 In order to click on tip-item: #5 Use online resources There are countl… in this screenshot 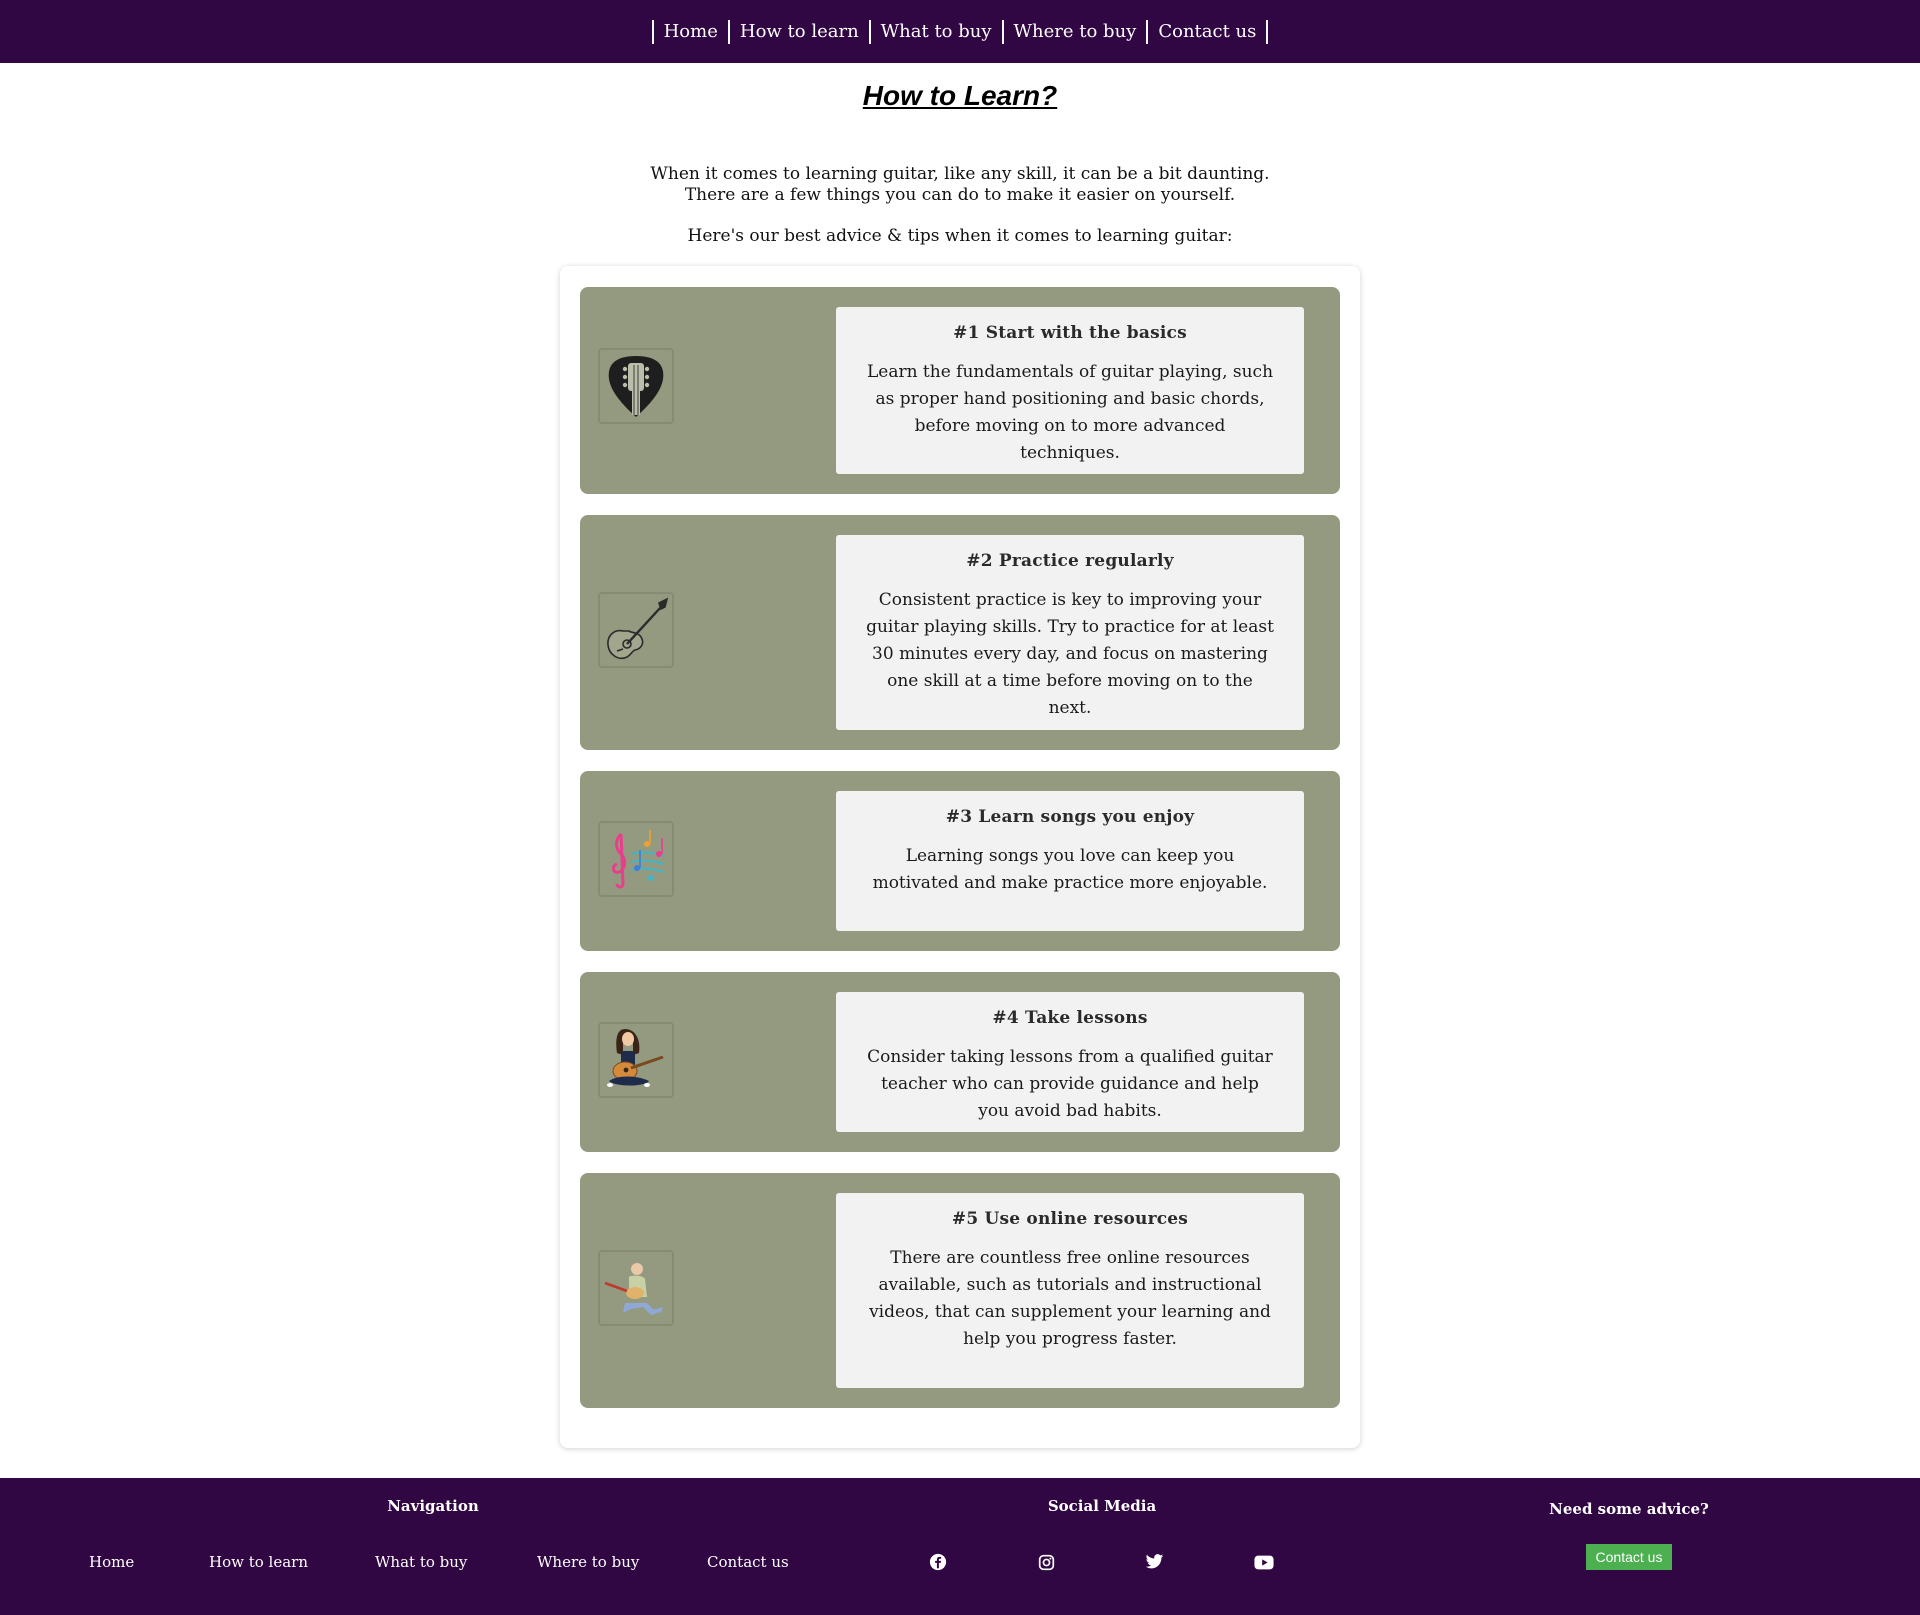, I will do `click(960, 1290)`.